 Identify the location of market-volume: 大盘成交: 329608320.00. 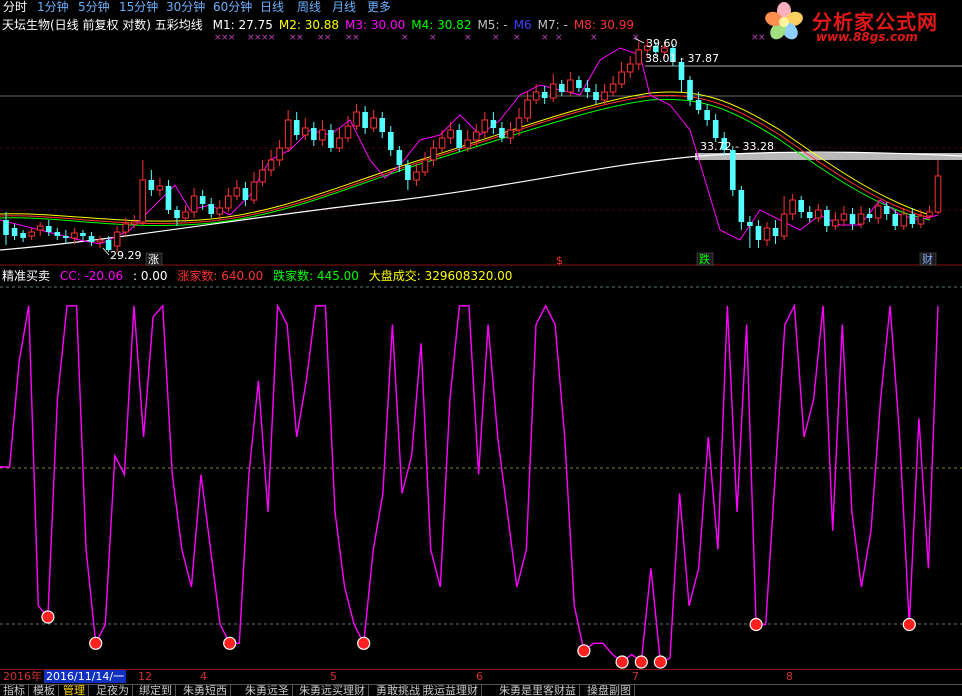
(440, 276).